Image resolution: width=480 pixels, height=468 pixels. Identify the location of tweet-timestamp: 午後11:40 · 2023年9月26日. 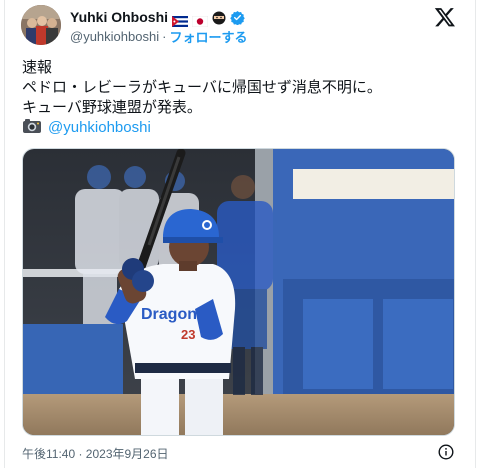
(95, 453).